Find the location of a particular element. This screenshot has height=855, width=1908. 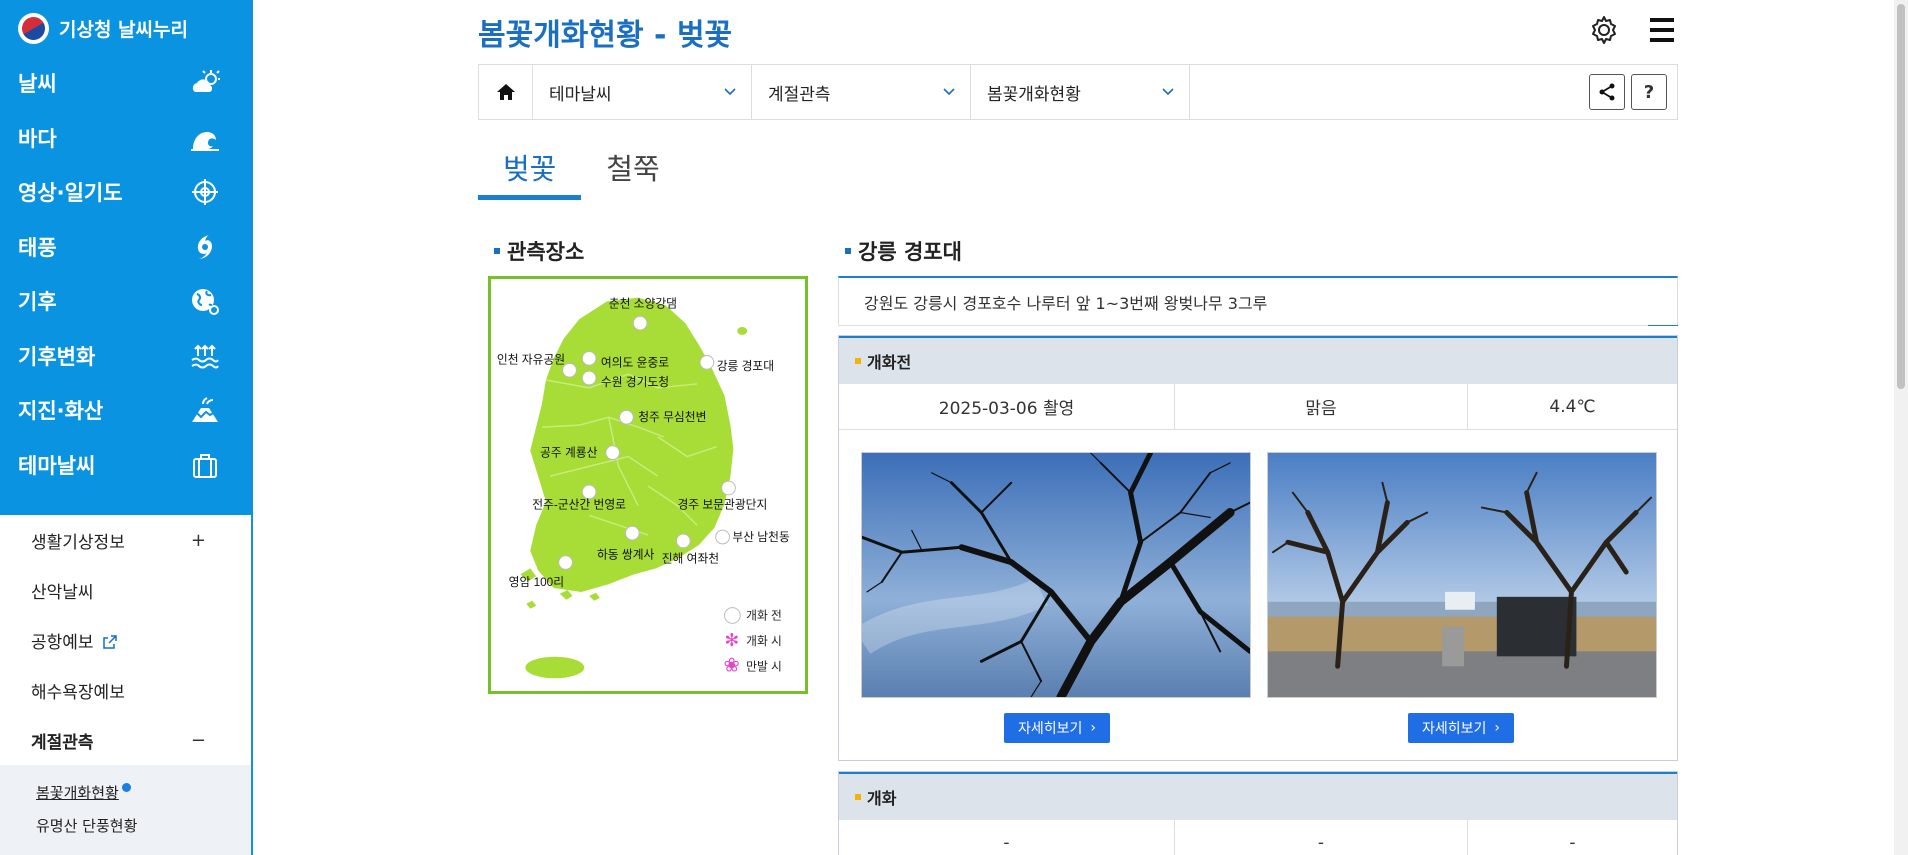

map-section-title: 관측장소 is located at coordinates (539, 251).